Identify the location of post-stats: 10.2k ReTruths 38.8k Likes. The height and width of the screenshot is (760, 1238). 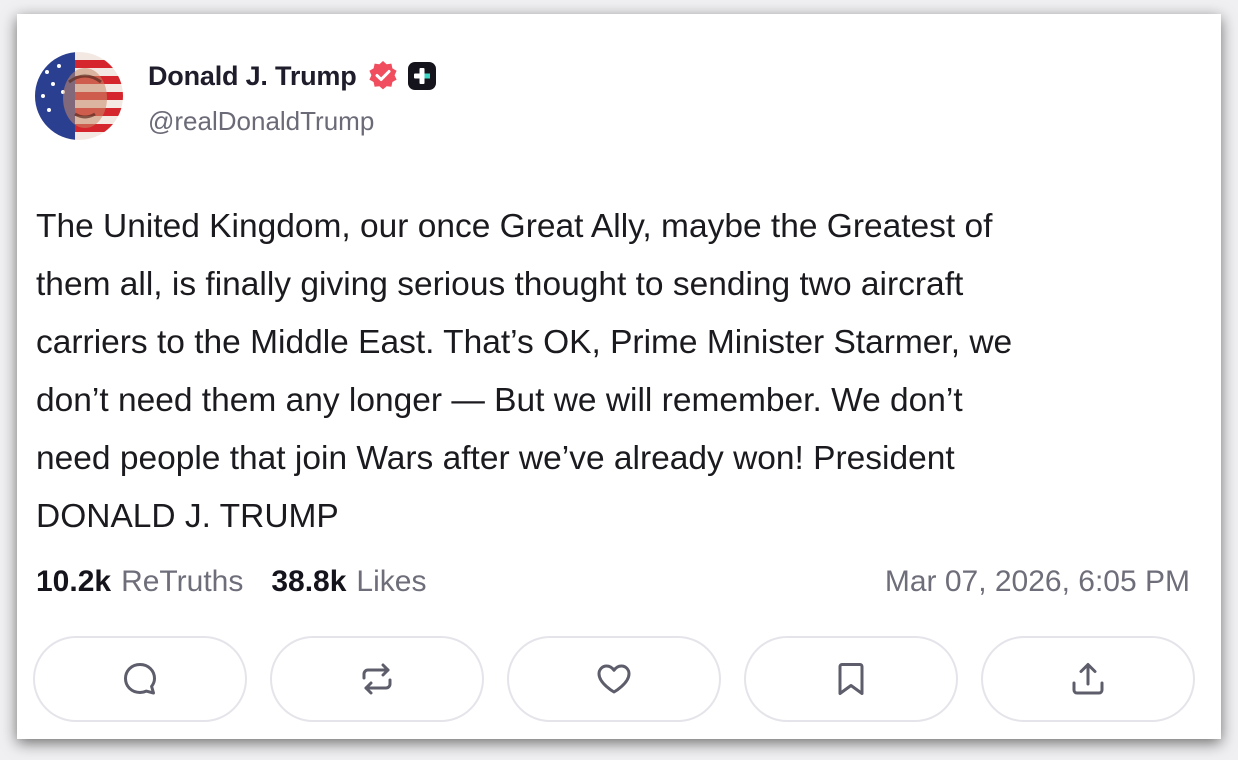
(231, 582).